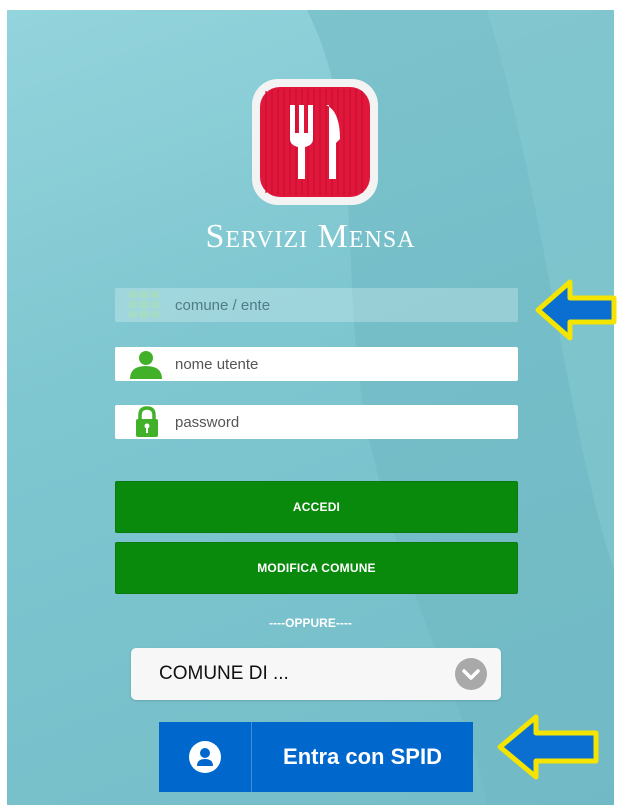 The width and height of the screenshot is (621, 805). What do you see at coordinates (471, 674) in the screenshot?
I see `chevron-down-icon` at bounding box center [471, 674].